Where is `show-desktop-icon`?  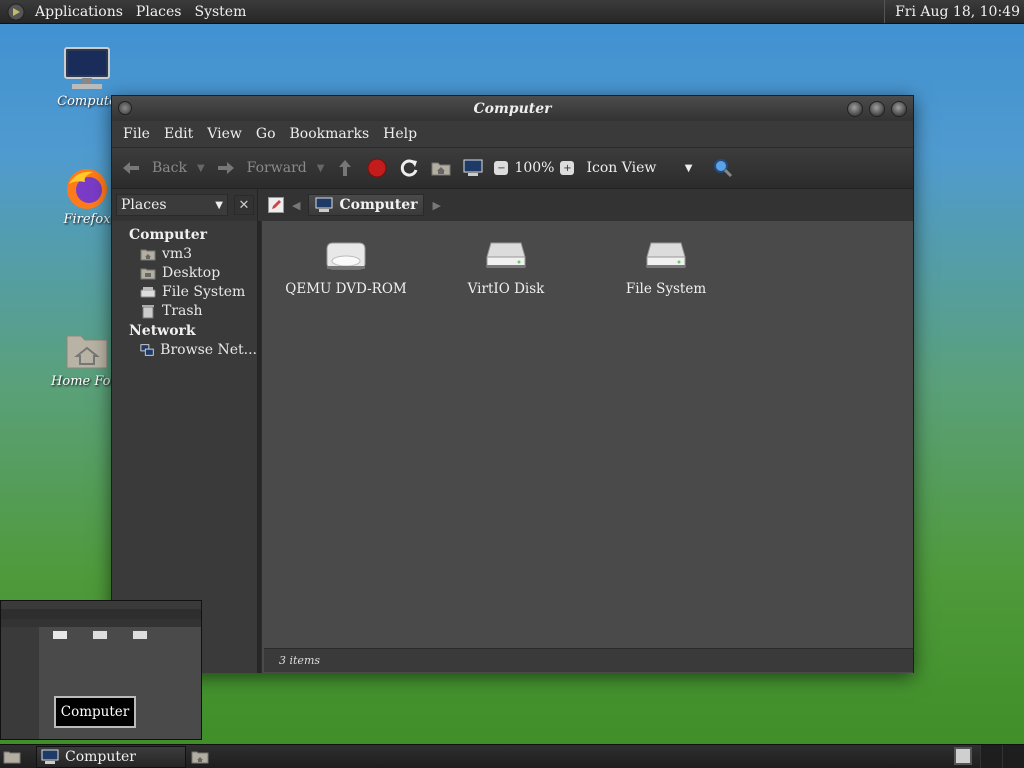
show-desktop-icon is located at coordinates (12, 757).